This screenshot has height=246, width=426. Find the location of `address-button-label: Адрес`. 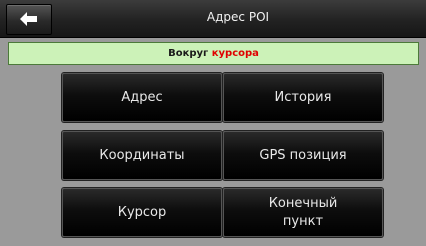

address-button-label: Адрес is located at coordinates (142, 97).